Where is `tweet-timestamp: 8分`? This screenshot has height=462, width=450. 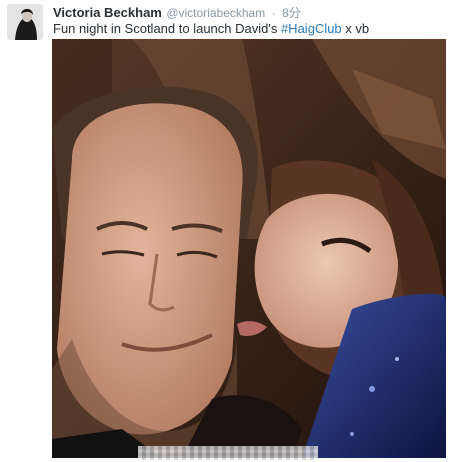
tweet-timestamp: 8分 is located at coordinates (291, 13).